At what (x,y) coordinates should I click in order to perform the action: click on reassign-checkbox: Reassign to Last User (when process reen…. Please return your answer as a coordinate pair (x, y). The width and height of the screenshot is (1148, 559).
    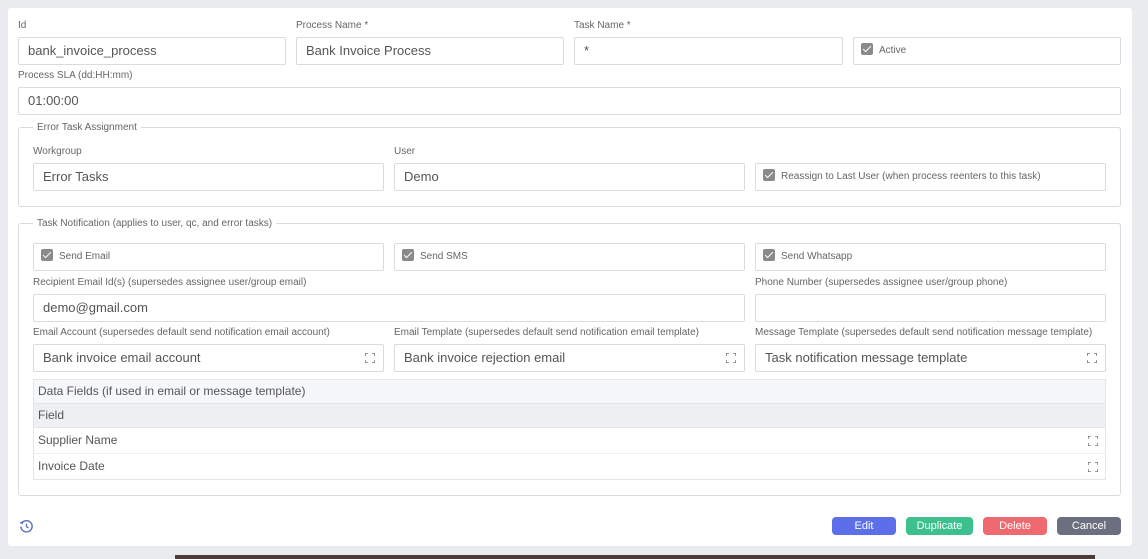
    Looking at the image, I should click on (930, 177).